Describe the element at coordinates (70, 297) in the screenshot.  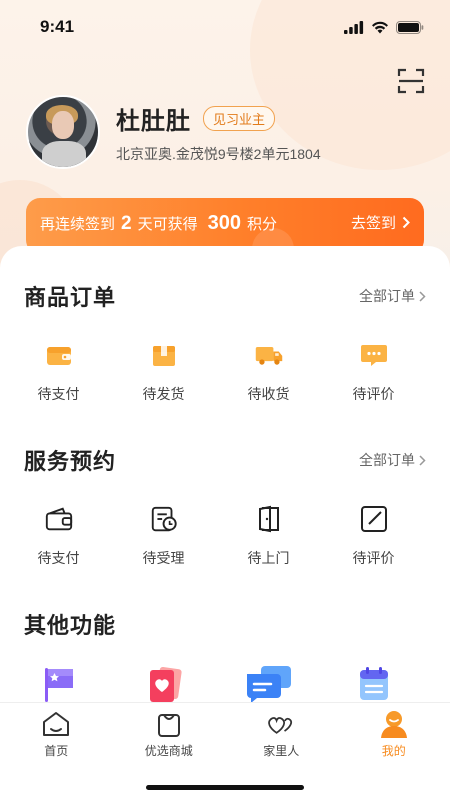
I see `section-title: 商品订单` at that location.